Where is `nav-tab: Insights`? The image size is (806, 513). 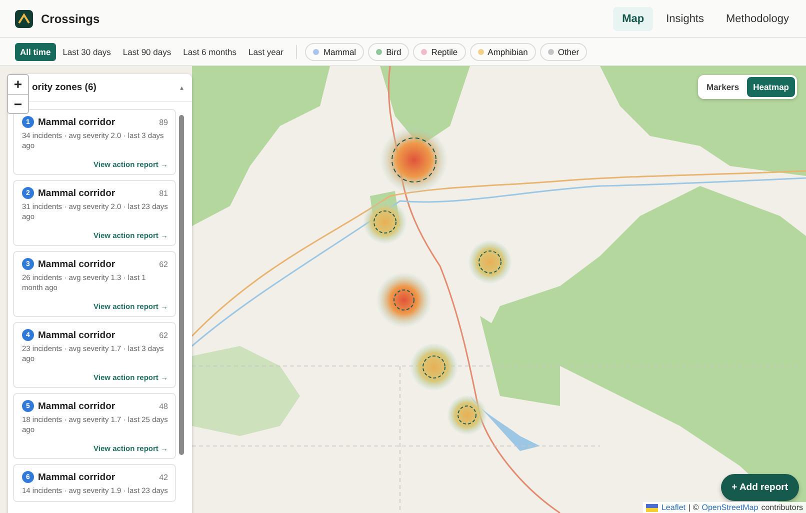
nav-tab: Insights is located at coordinates (685, 18).